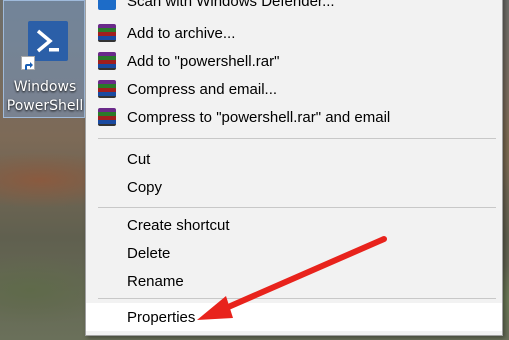  Describe the element at coordinates (45, 96) in the screenshot. I see `desktop-icon-label: Windows PowerShell` at that location.